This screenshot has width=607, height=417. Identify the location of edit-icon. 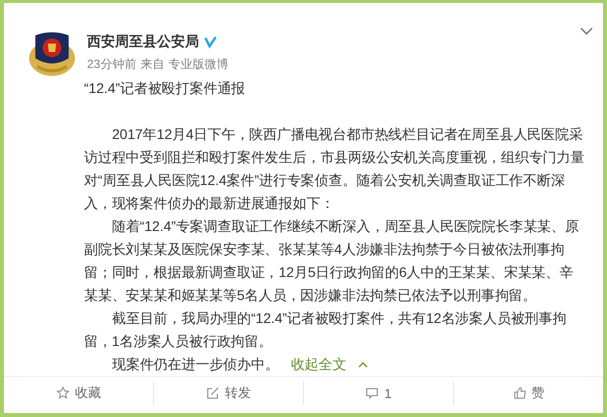
(213, 393).